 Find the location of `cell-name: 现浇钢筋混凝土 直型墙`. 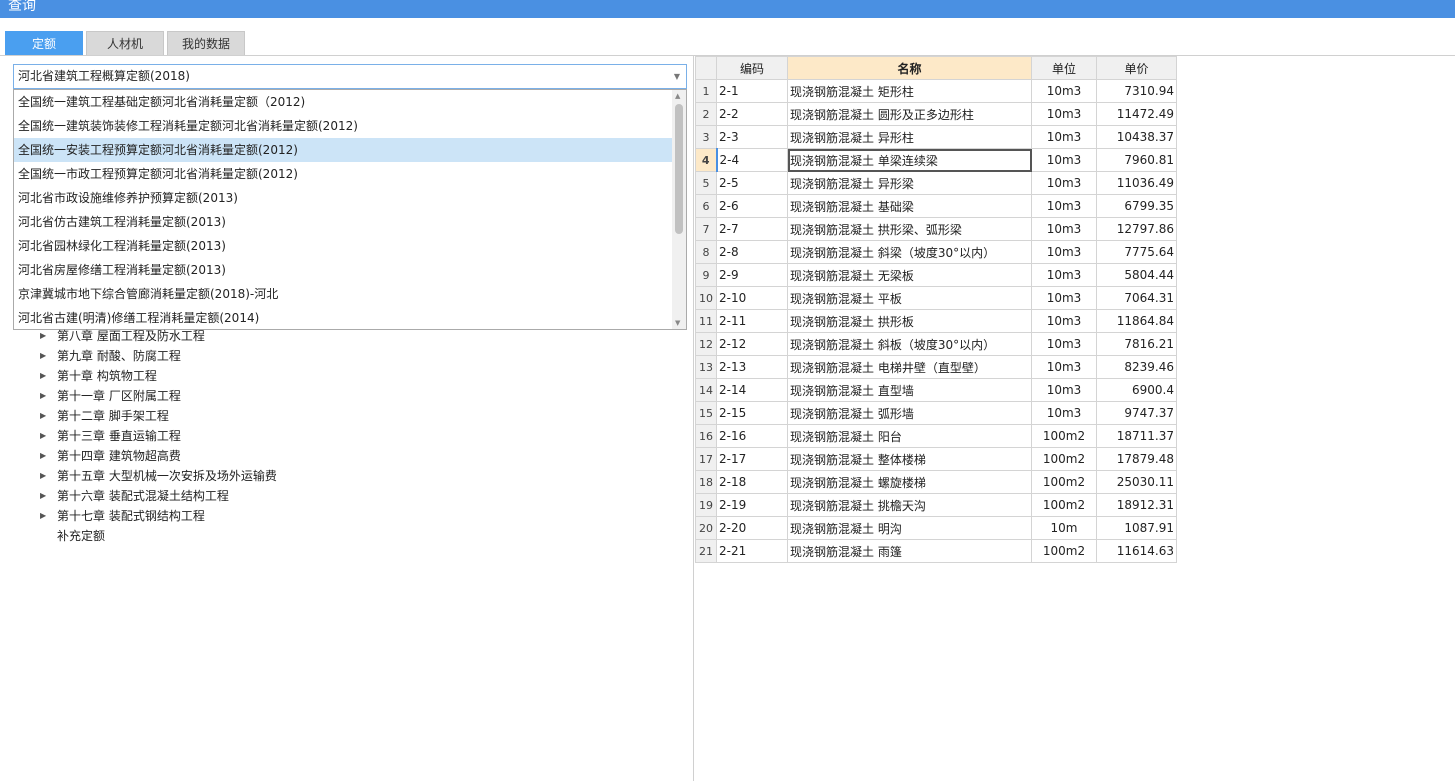

cell-name: 现浇钢筋混凝土 直型墙 is located at coordinates (909, 390).